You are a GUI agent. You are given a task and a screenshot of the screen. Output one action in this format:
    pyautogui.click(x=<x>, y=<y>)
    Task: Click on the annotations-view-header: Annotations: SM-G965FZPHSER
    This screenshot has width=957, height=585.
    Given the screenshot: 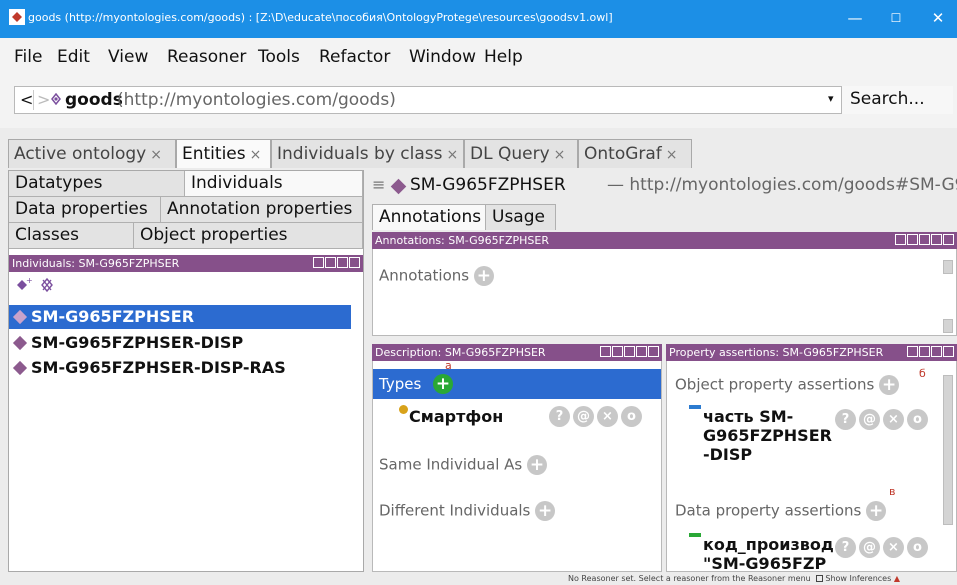 What is the action you would take?
    pyautogui.click(x=664, y=240)
    